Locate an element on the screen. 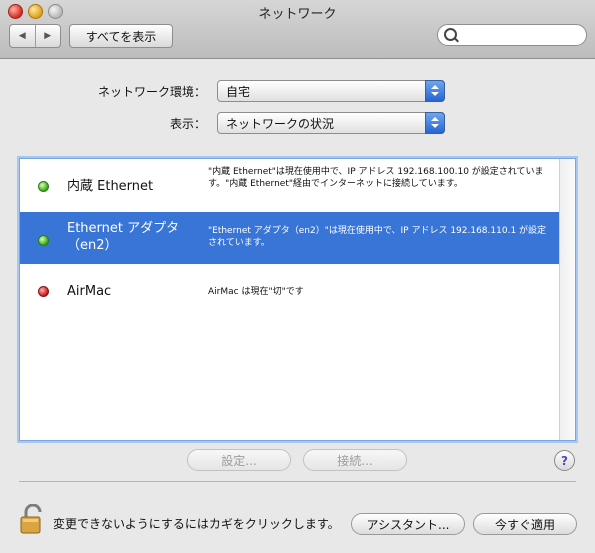 The width and height of the screenshot is (595, 553). show-value: ネットワークの状況 is located at coordinates (280, 124).